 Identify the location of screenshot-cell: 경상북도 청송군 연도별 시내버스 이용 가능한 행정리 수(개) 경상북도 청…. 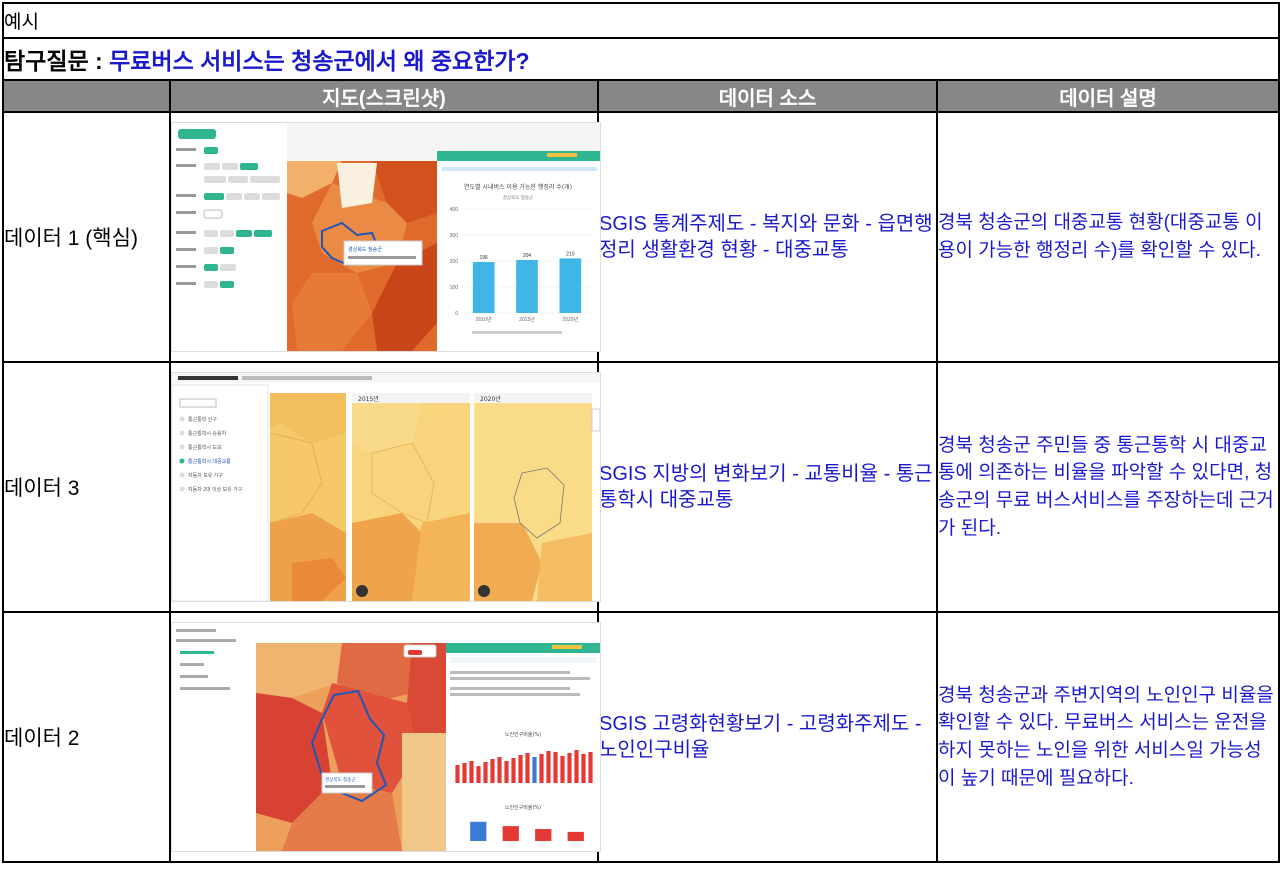
(385, 237).